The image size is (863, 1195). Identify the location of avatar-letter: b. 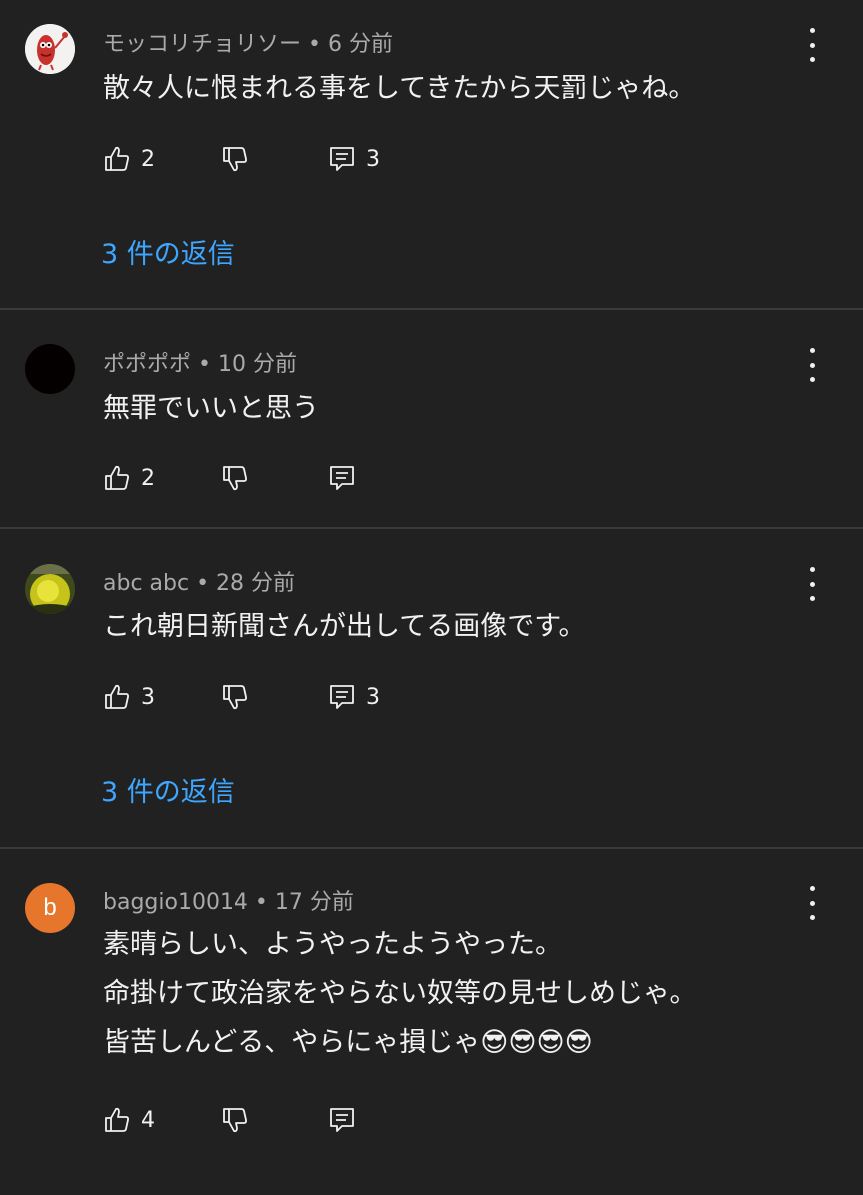
(50, 907).